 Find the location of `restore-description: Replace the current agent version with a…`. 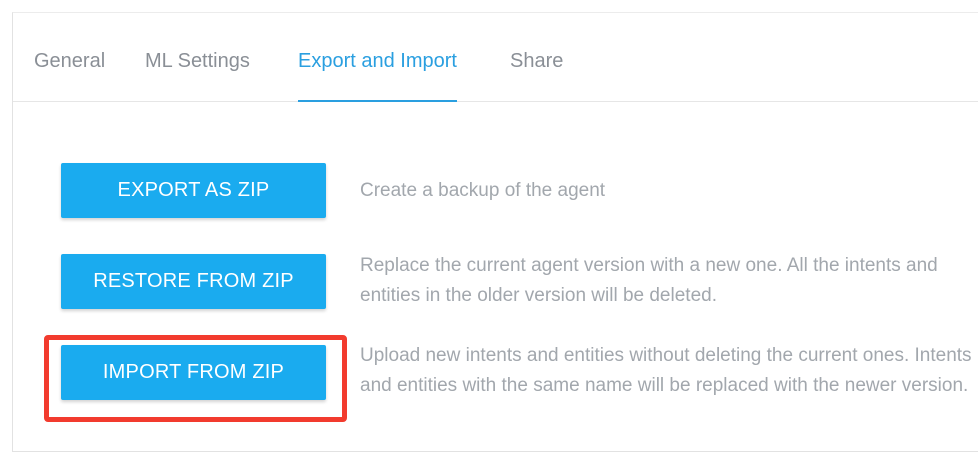

restore-description: Replace the current agent version with a… is located at coordinates (649, 280).